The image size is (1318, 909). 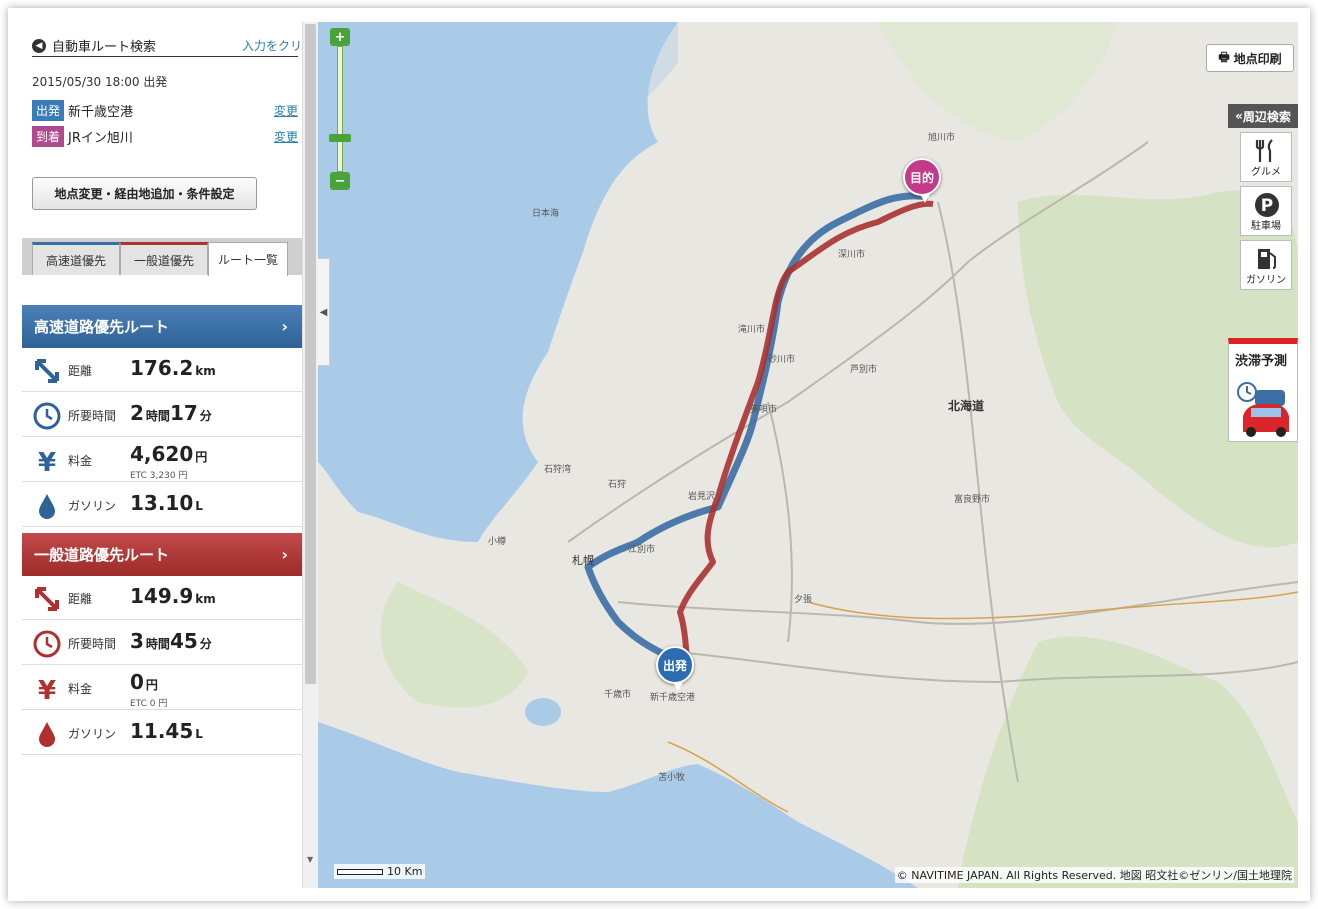 I want to click on general-distance-value: 149.9 km, so click(x=173, y=596).